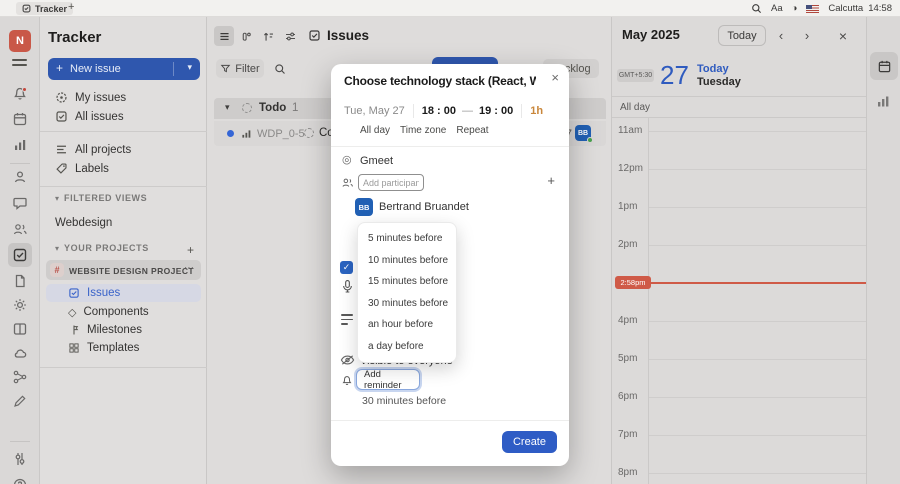 The image size is (900, 484). I want to click on all-day-toggle: All day, so click(375, 130).